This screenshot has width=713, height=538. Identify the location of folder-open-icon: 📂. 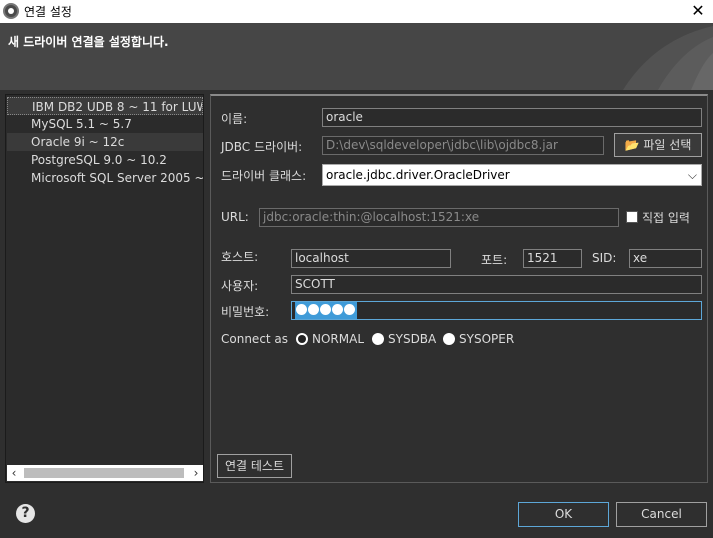
(632, 145).